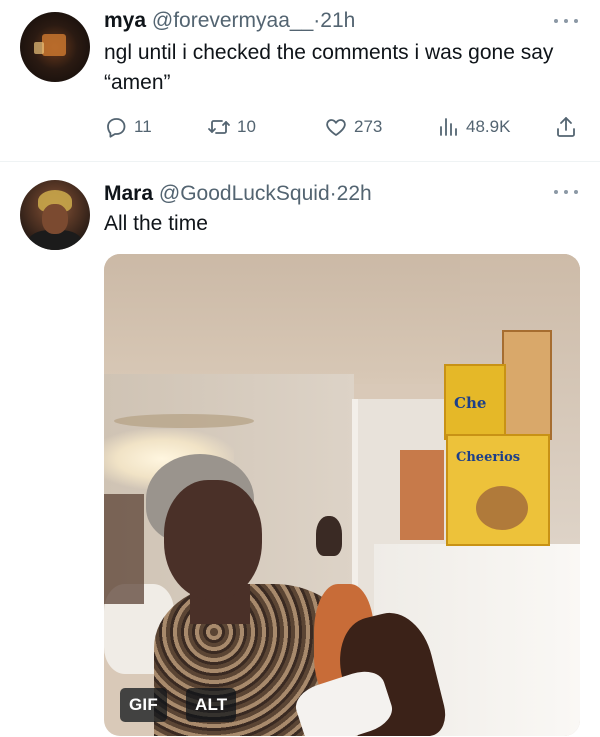 This screenshot has width=600, height=737. Describe the element at coordinates (354, 193) in the screenshot. I see `timestamp: 22h` at that location.